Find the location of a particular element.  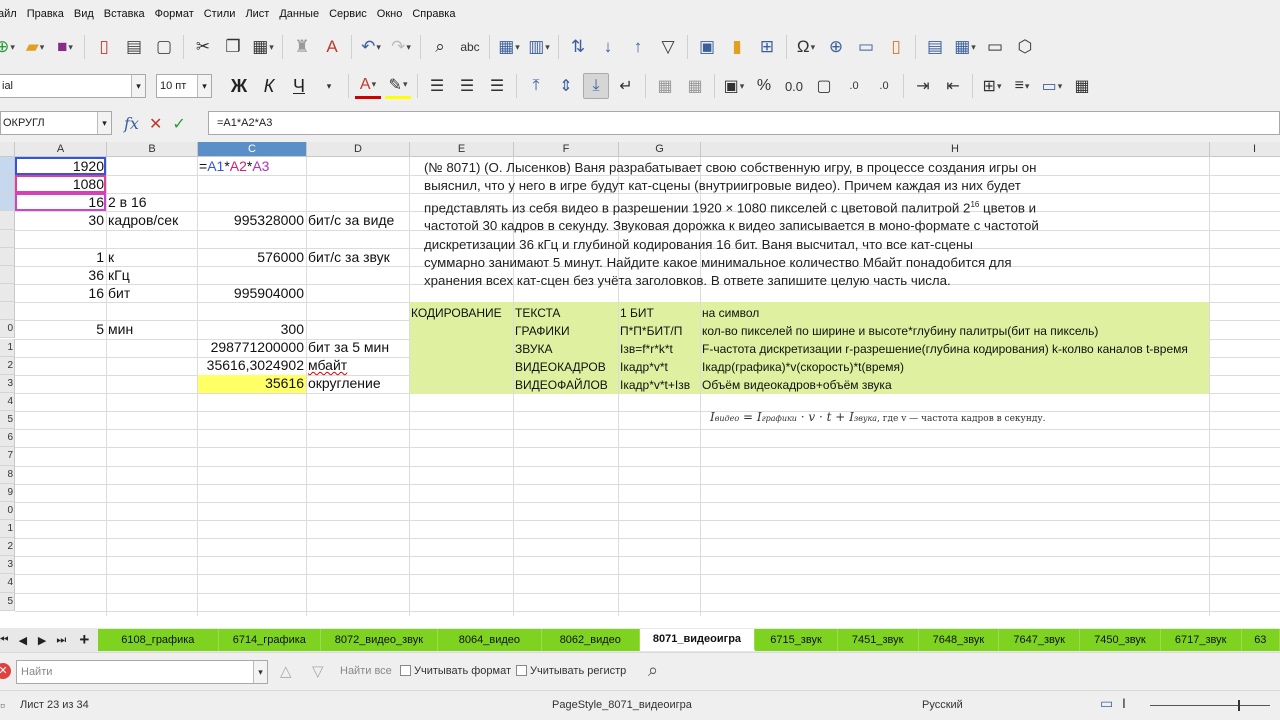

view-layout-icon: ▭ is located at coordinates (1106, 703).